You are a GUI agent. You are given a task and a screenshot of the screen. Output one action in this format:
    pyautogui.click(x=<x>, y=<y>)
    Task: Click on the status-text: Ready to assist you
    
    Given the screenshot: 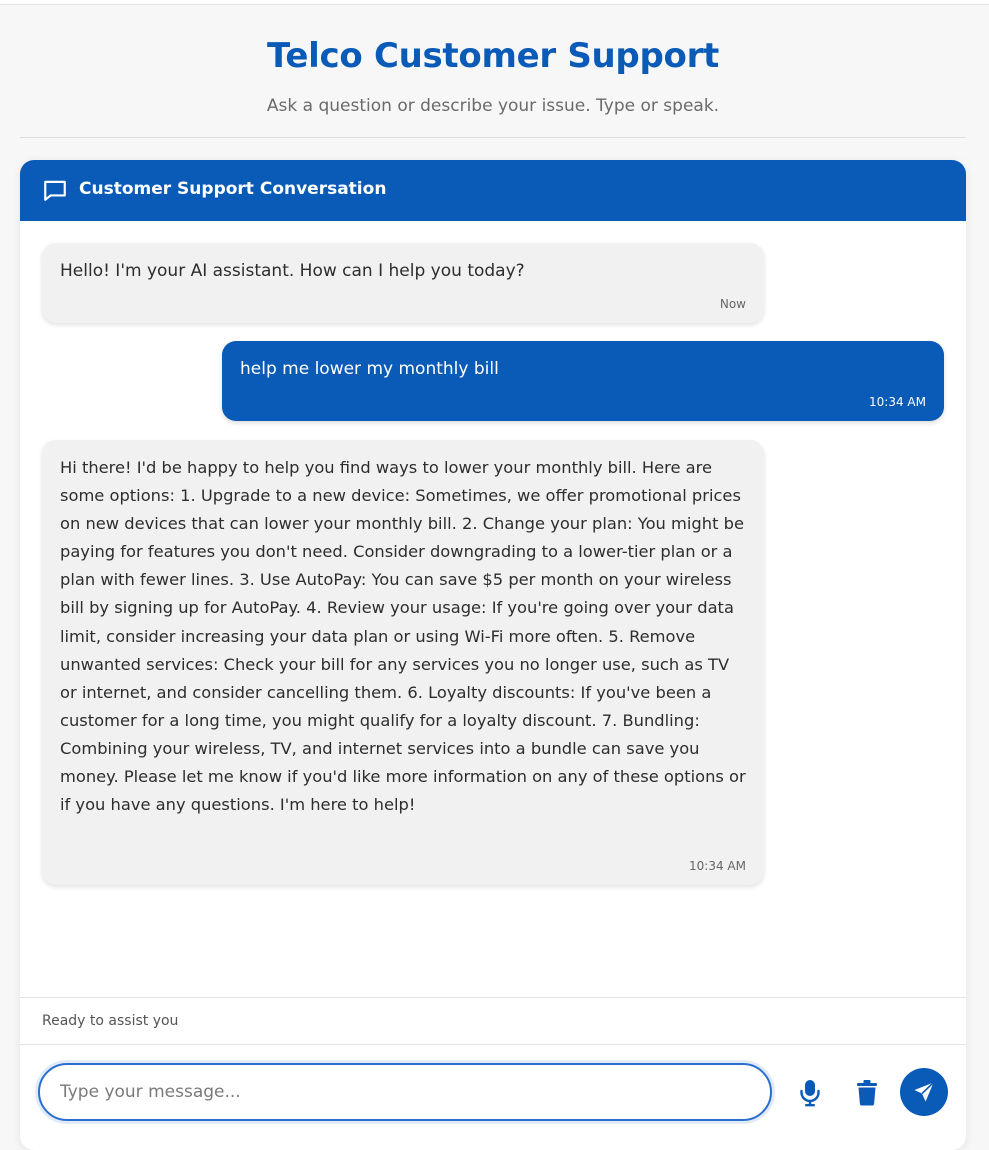 What is the action you would take?
    pyautogui.click(x=110, y=1021)
    